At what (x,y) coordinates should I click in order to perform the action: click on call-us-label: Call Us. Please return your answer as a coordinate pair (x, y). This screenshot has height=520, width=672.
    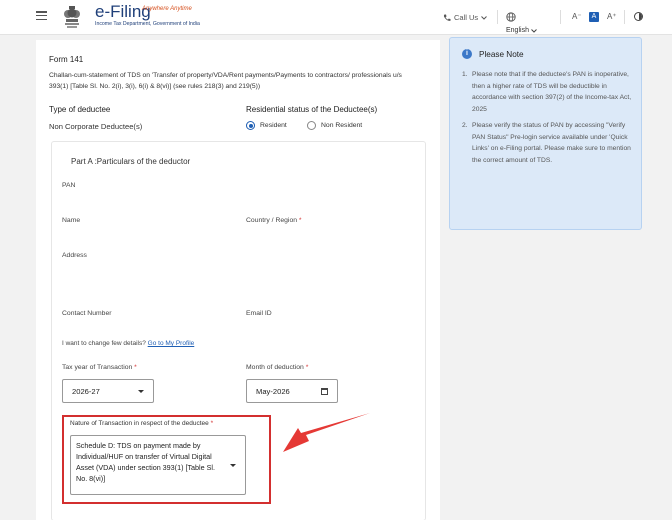
    Looking at the image, I should click on (466, 17).